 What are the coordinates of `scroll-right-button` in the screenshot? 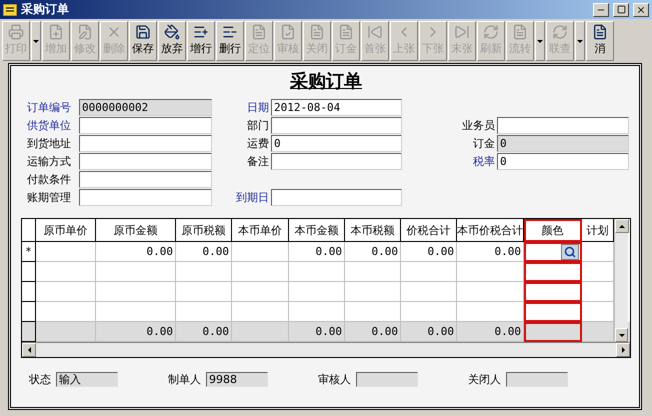 It's located at (623, 350).